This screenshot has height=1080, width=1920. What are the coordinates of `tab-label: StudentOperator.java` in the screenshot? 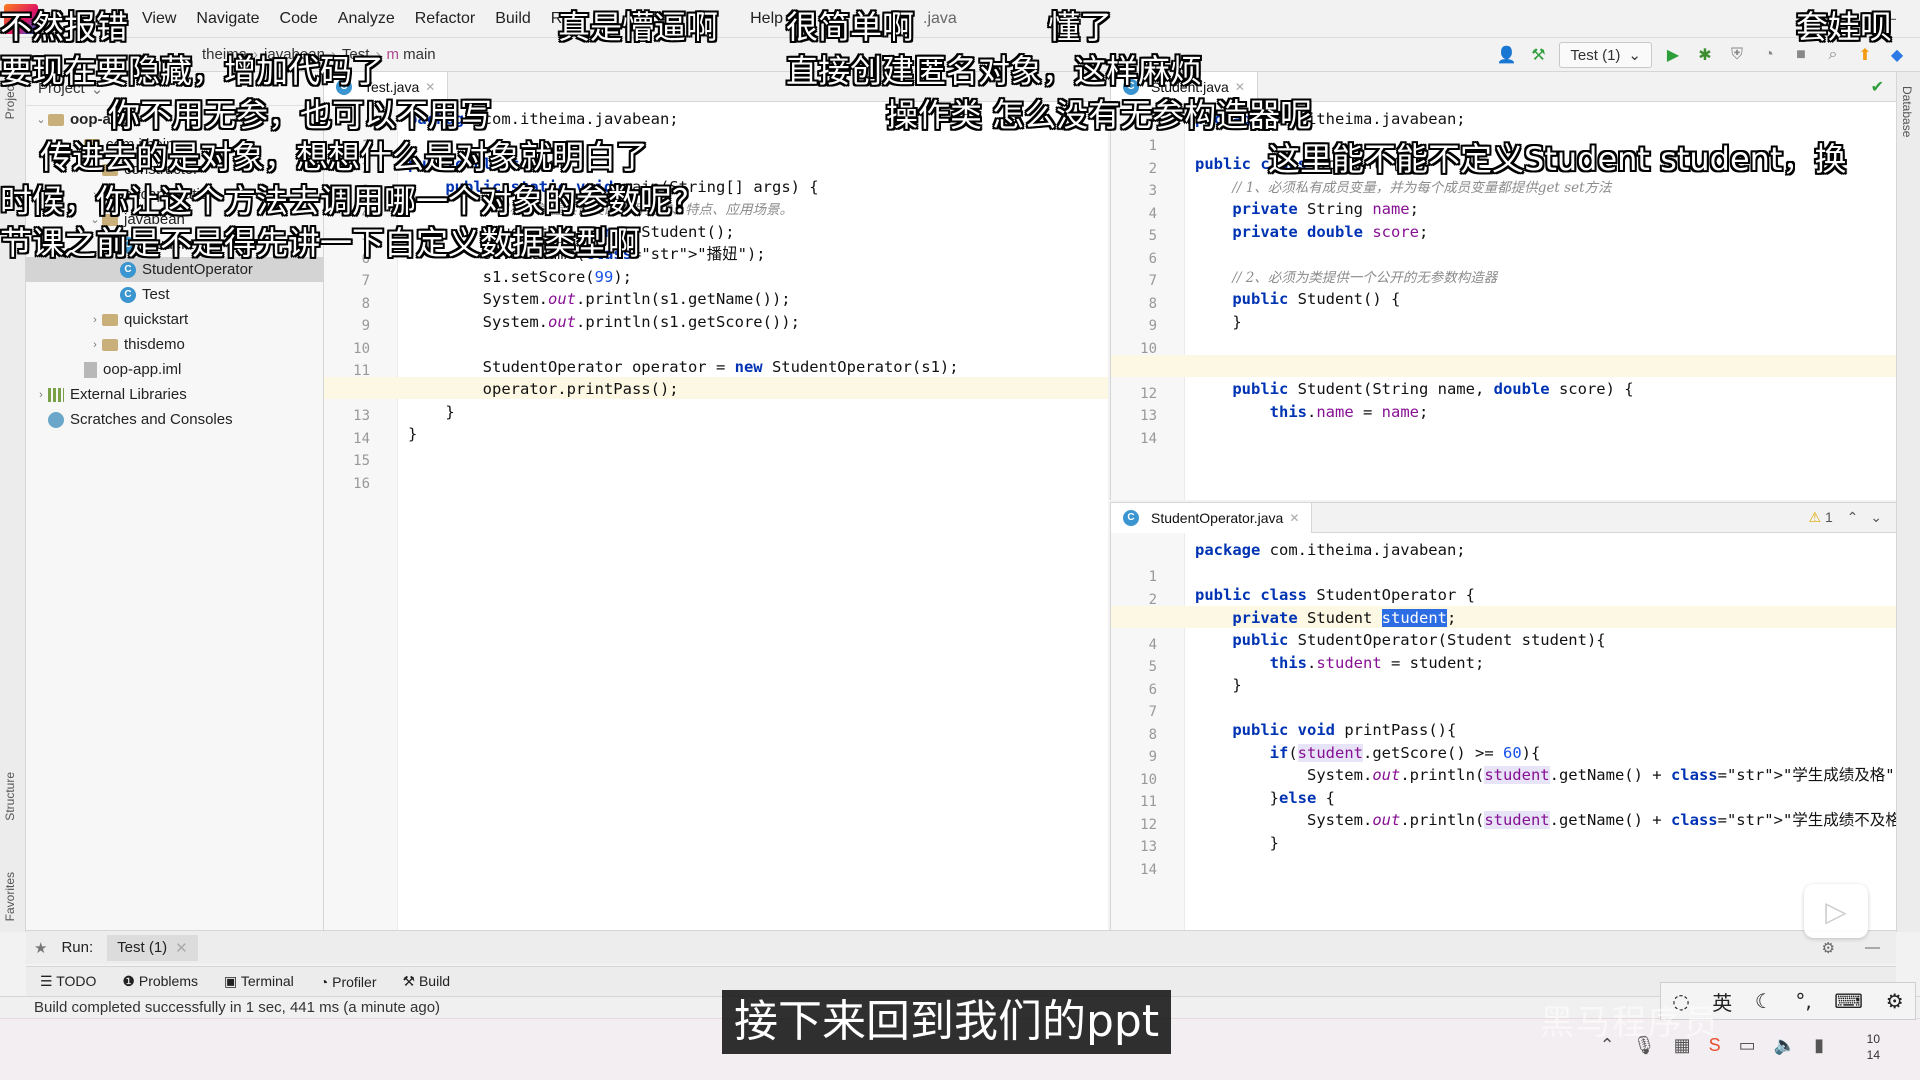 It's located at (1217, 517).